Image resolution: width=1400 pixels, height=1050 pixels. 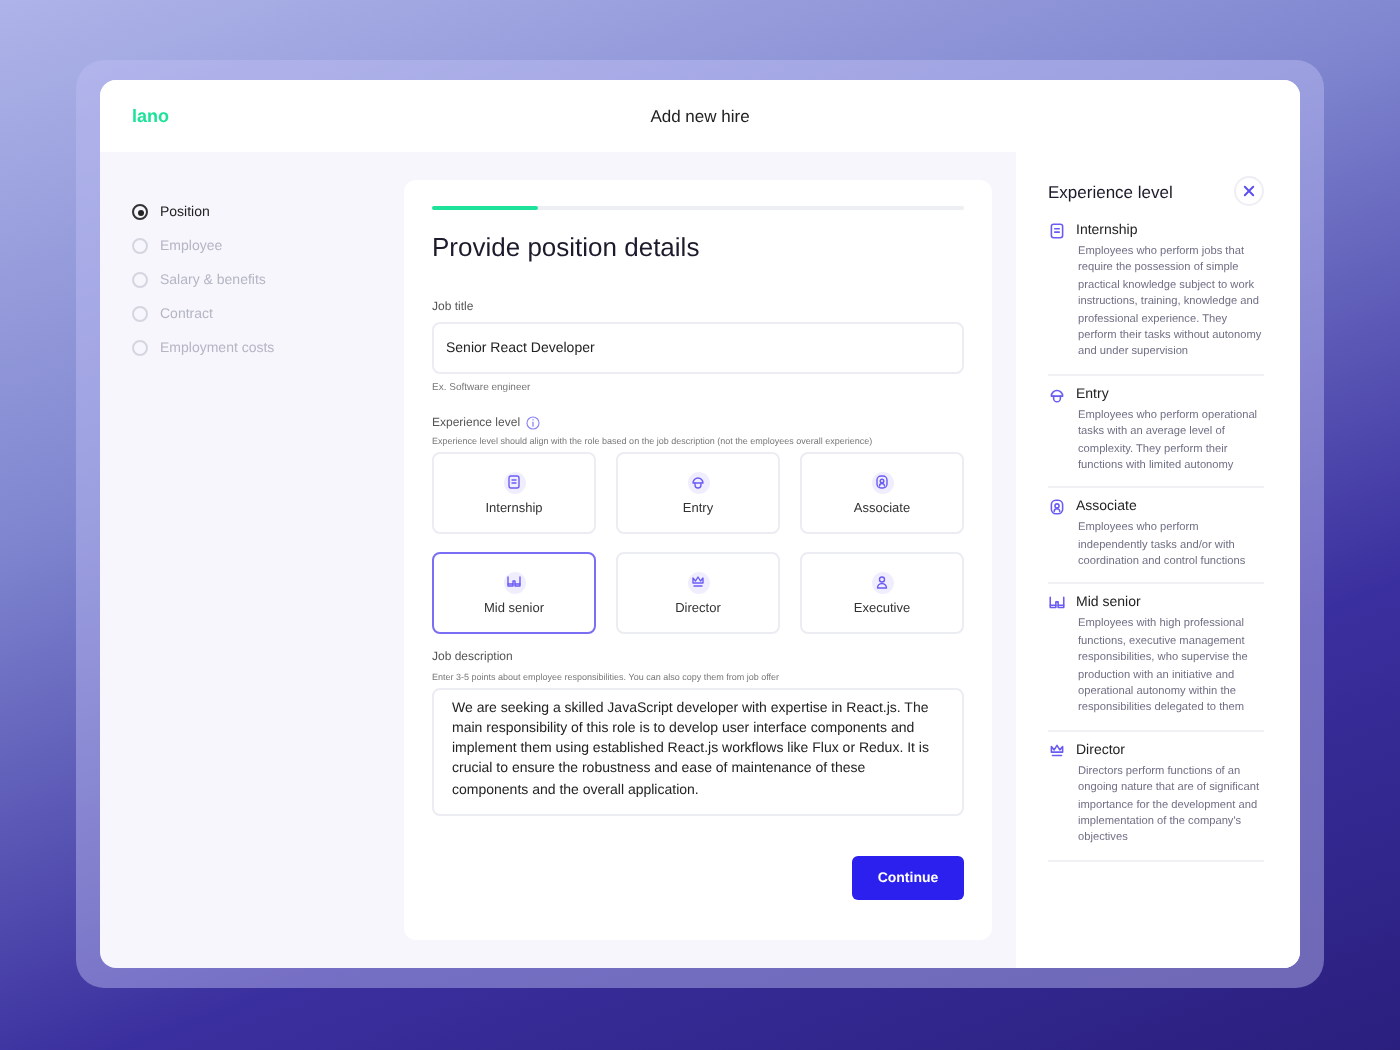 What do you see at coordinates (1110, 191) in the screenshot?
I see `panel-title: Experience level` at bounding box center [1110, 191].